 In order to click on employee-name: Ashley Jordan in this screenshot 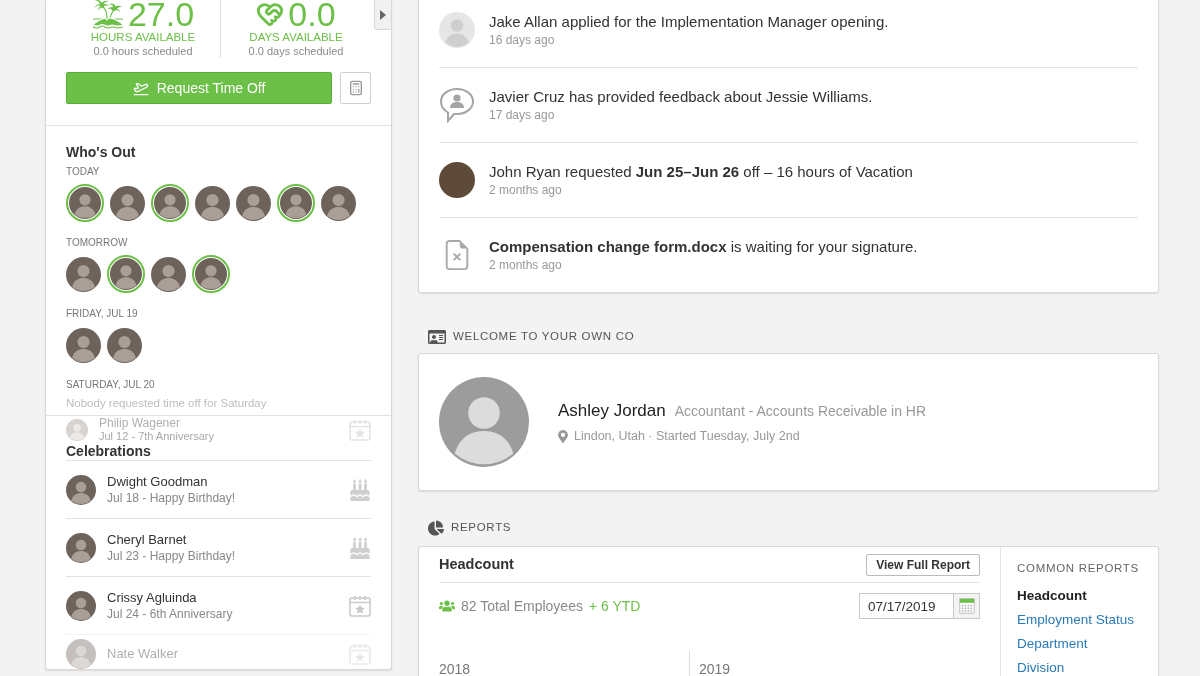, I will do `click(612, 411)`.